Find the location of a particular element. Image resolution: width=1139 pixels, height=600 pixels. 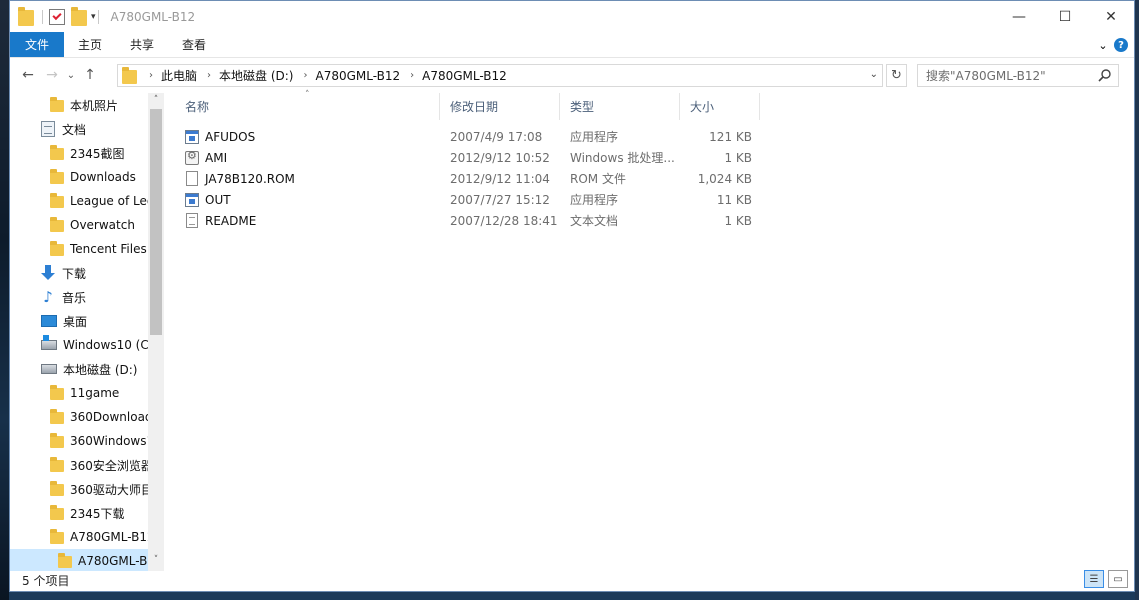

sidebar-item-drive-d: 本地磁盘 (D:) is located at coordinates (87, 369).